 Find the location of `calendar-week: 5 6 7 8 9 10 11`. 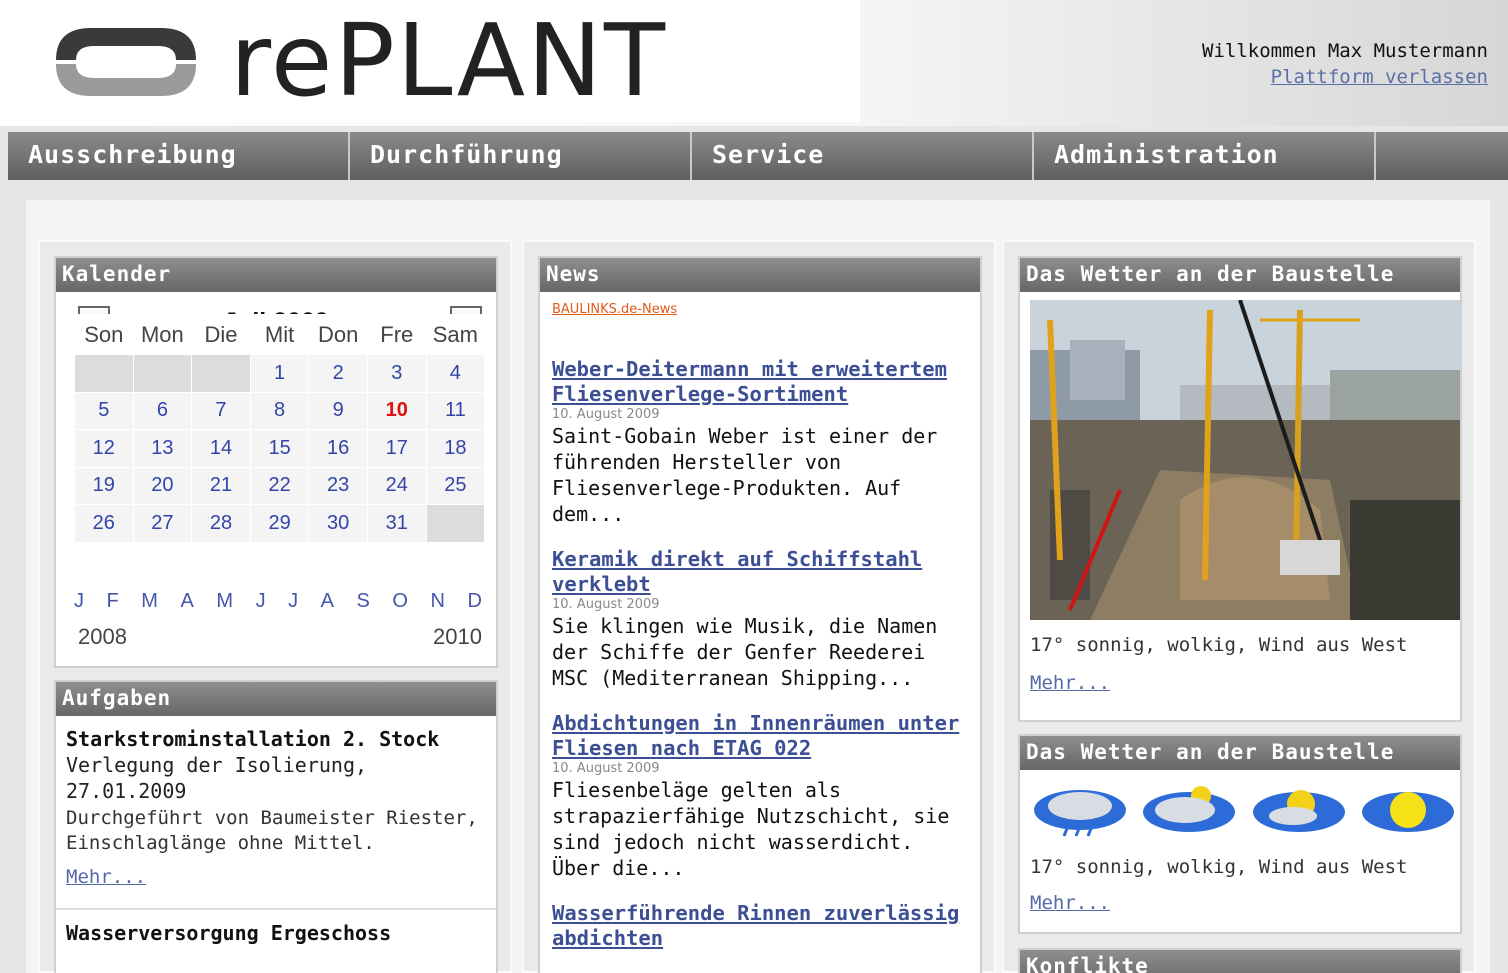

calendar-week: 5 6 7 8 9 10 11 is located at coordinates (280, 410).